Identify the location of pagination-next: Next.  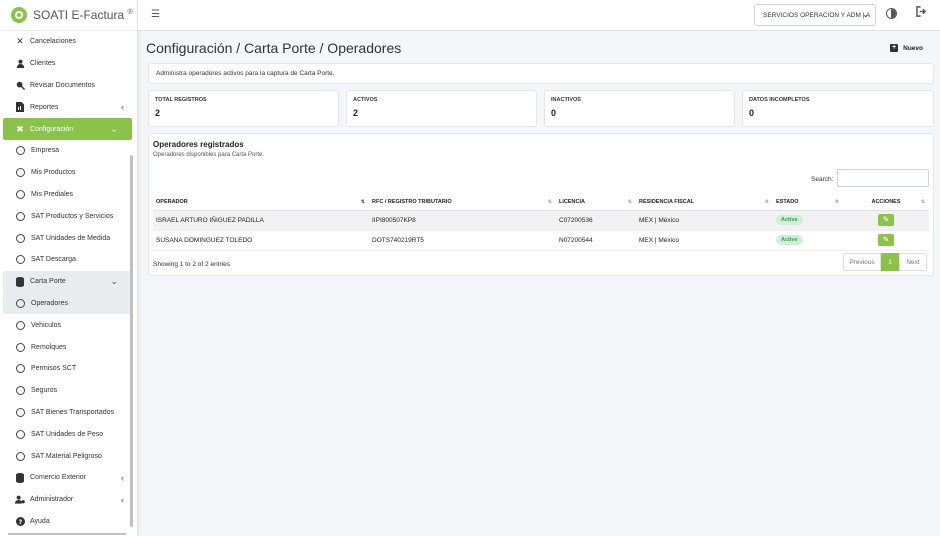
(913, 262).